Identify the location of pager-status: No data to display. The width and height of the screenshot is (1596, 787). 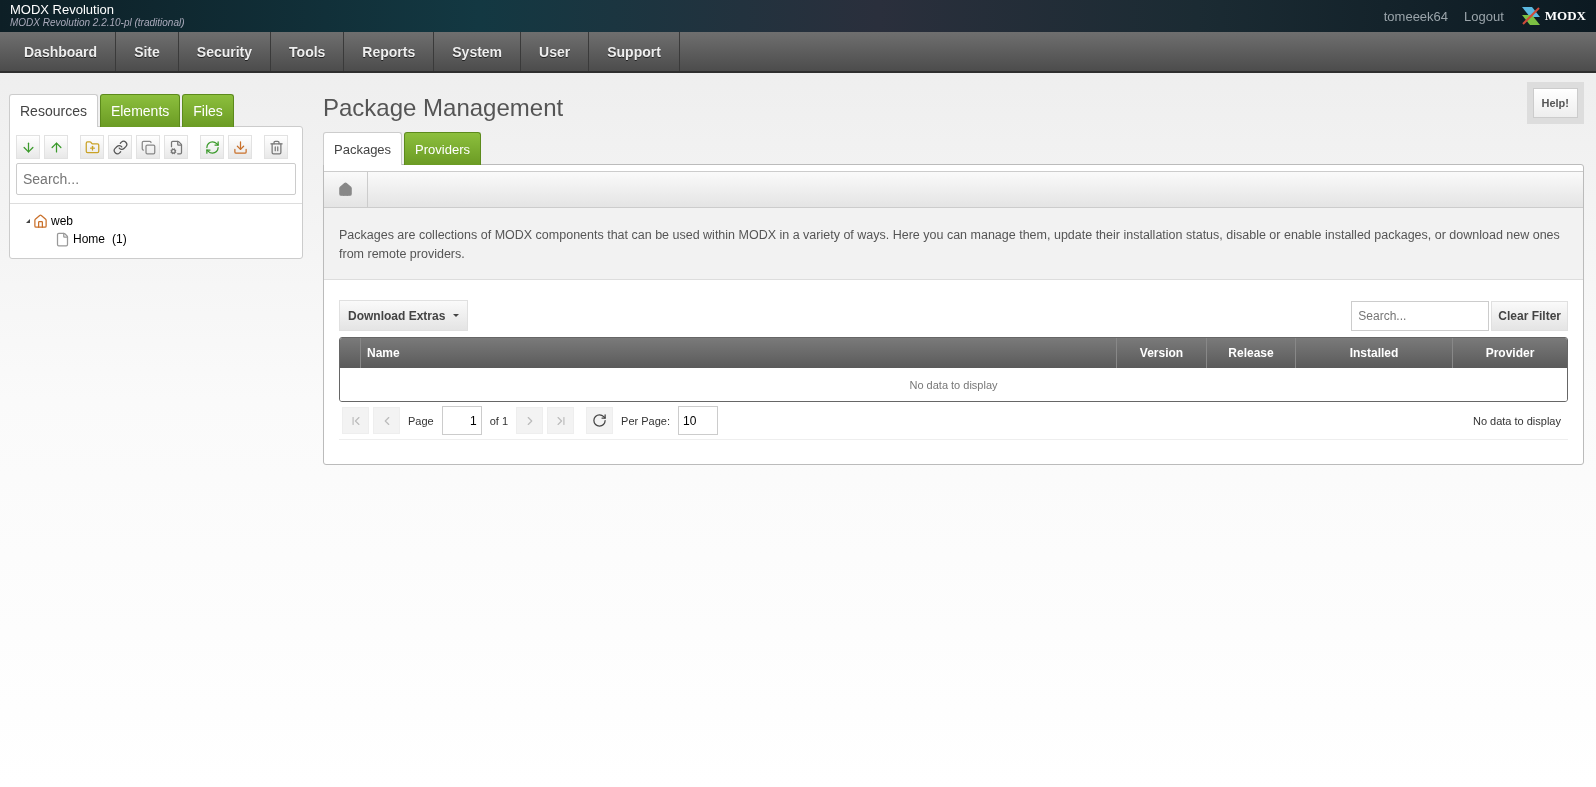
(1516, 420).